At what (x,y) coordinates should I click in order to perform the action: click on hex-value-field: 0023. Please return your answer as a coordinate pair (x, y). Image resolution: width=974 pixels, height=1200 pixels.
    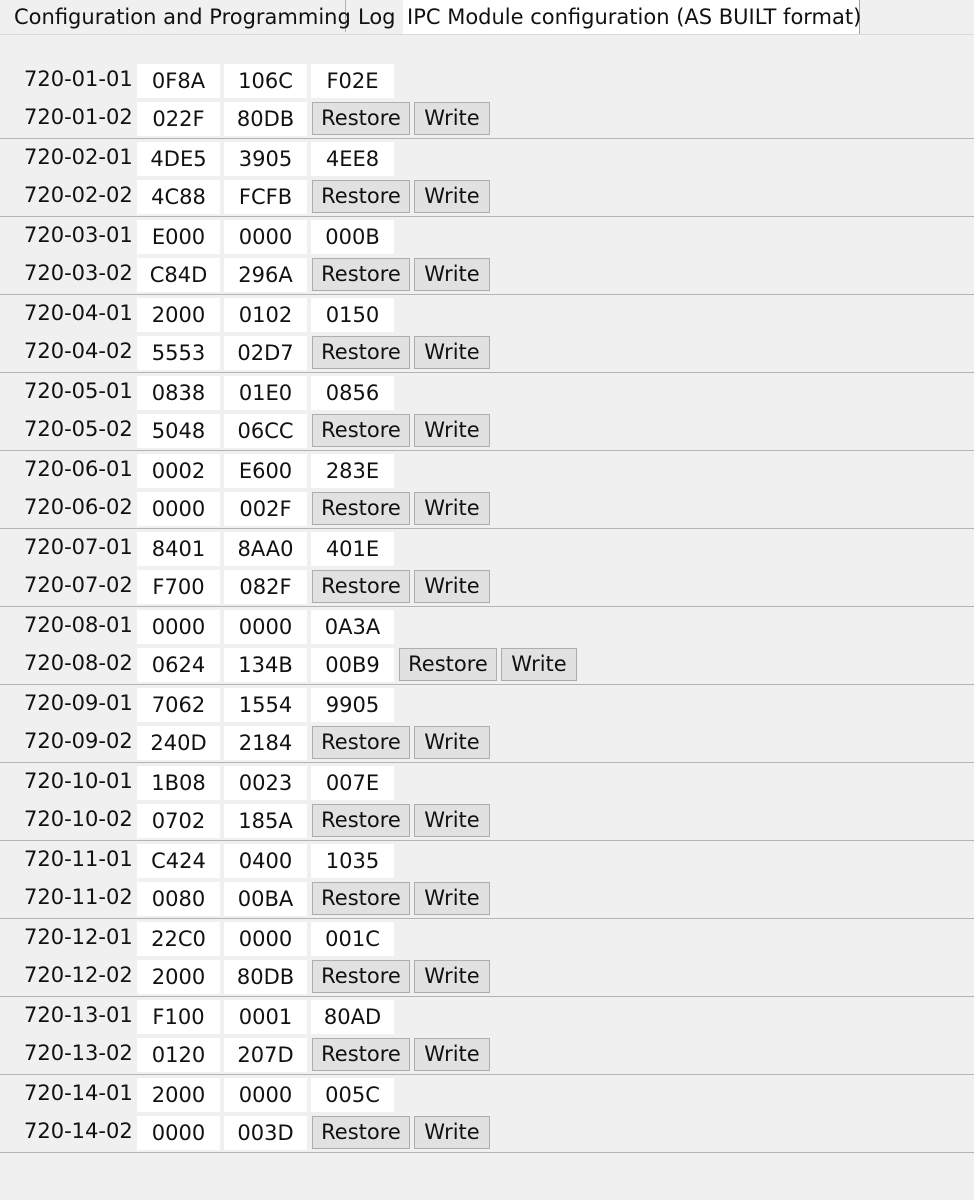
    Looking at the image, I should click on (265, 783).